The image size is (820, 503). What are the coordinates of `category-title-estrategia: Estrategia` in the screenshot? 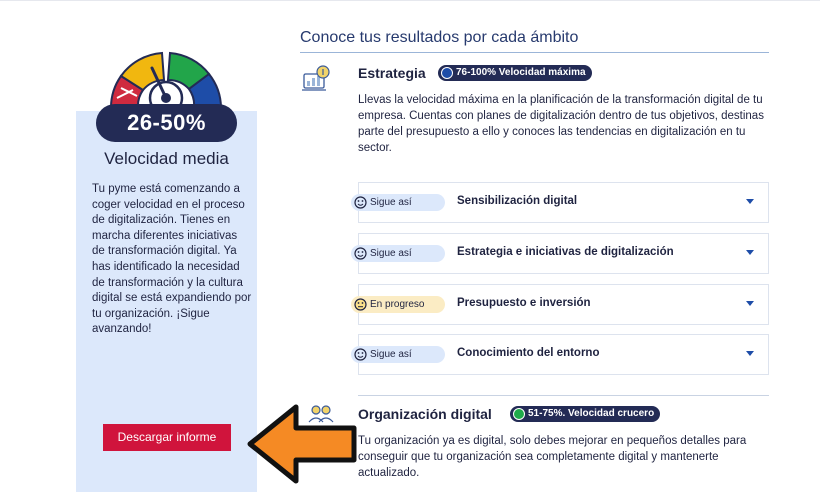 It's located at (392, 73).